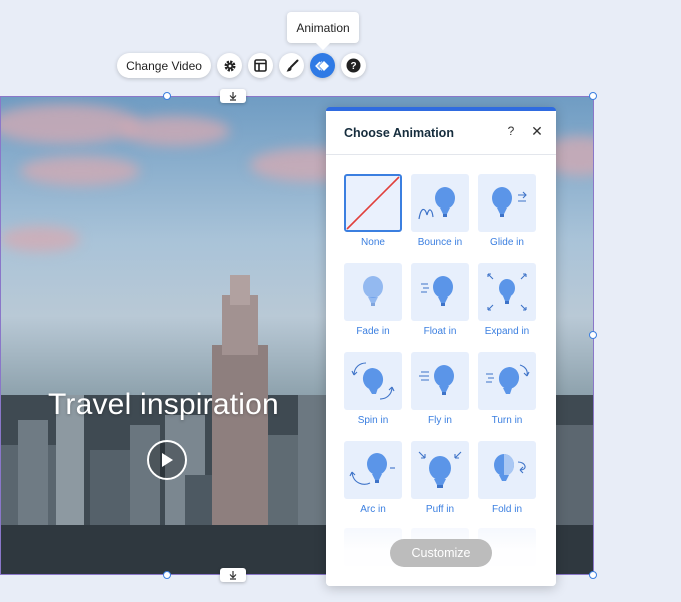 The width and height of the screenshot is (681, 602). What do you see at coordinates (593, 575) in the screenshot?
I see `resize-handle-bottom-right` at bounding box center [593, 575].